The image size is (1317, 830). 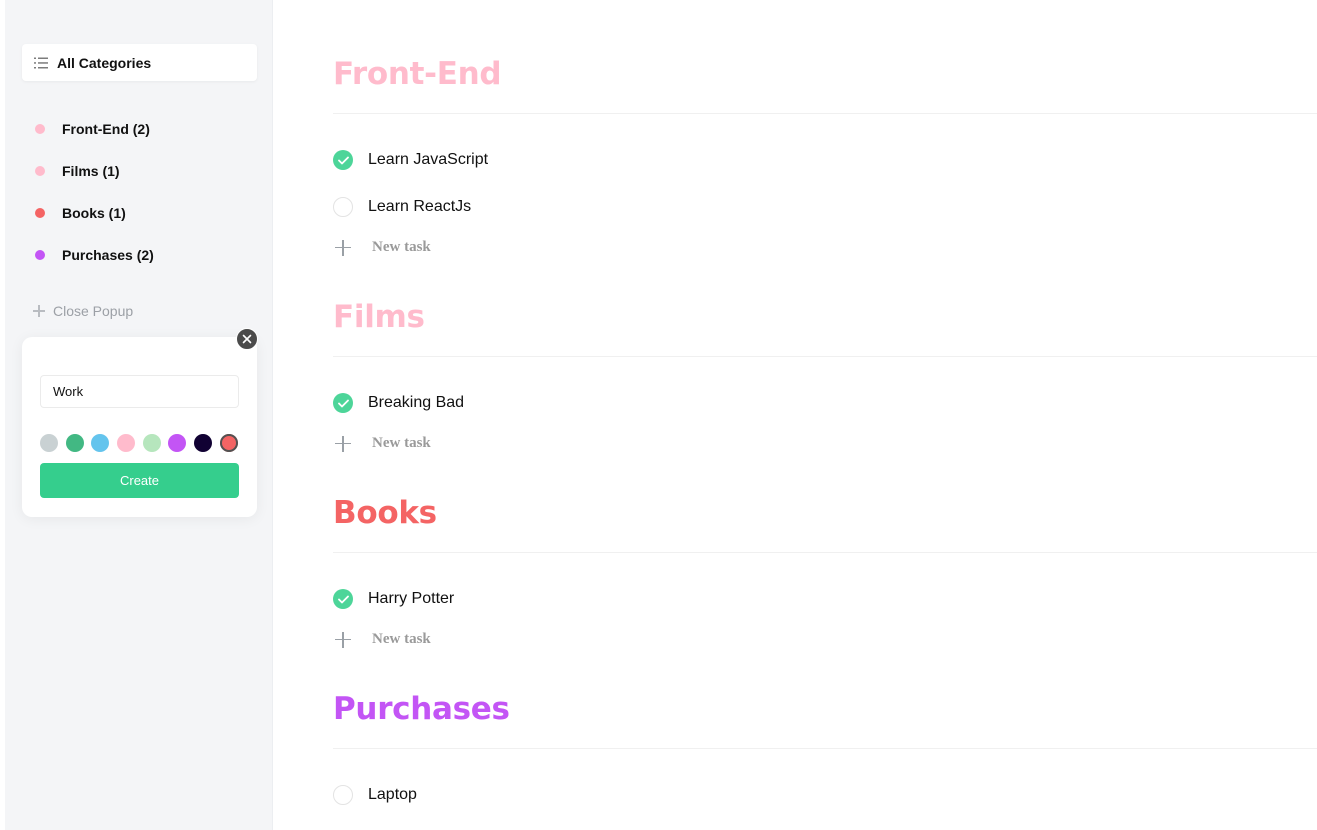 I want to click on close-popup-label: Close Popup, so click(x=93, y=311).